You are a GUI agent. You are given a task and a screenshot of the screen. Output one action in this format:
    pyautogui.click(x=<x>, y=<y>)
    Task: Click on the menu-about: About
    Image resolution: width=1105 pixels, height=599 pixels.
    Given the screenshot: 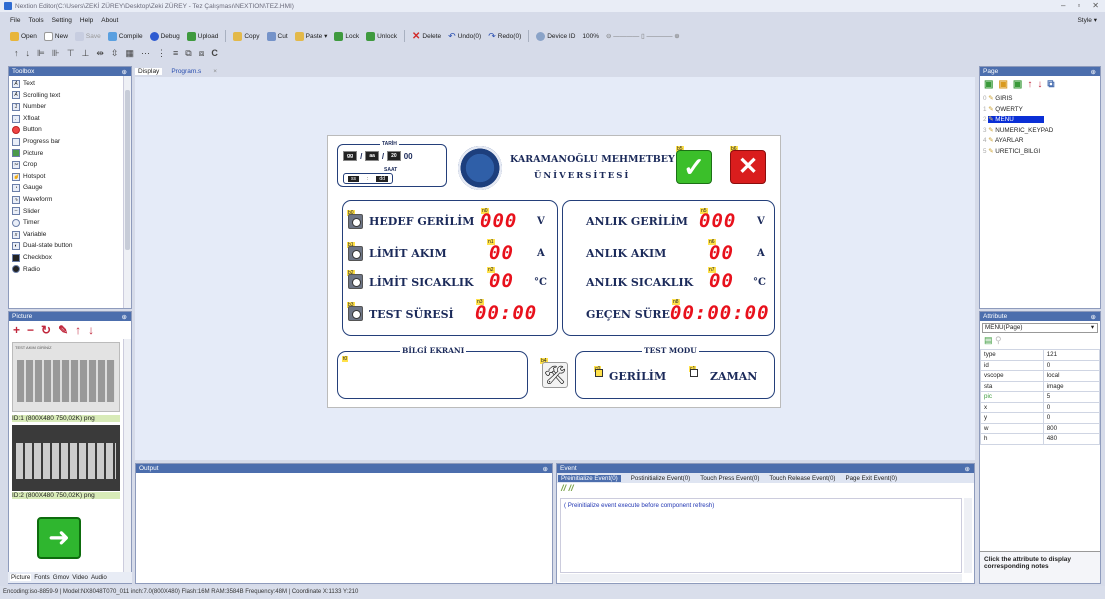 What is the action you would take?
    pyautogui.click(x=109, y=20)
    